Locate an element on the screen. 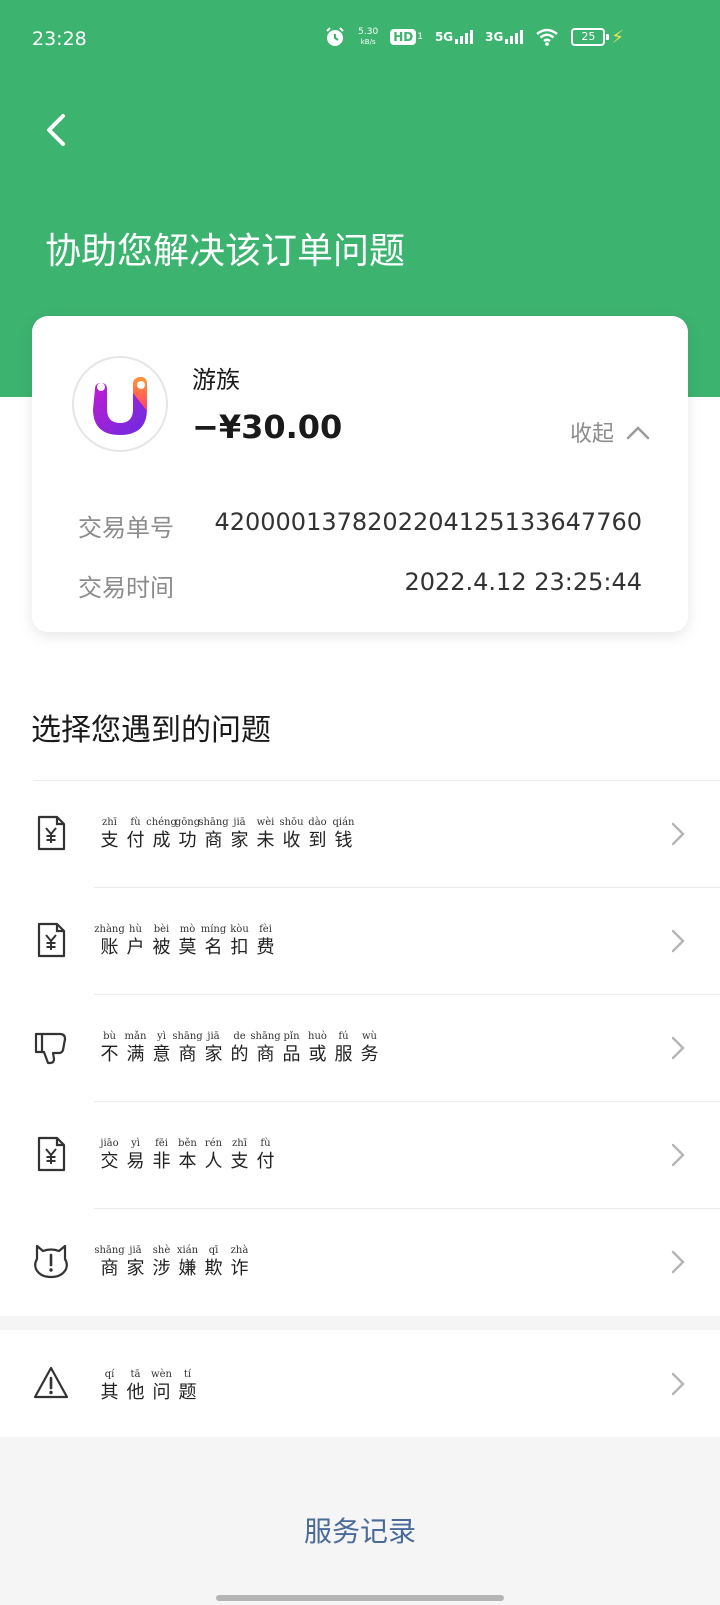 Image resolution: width=720 pixels, height=1605 pixels. label-char: běn 本 is located at coordinates (187, 1155).